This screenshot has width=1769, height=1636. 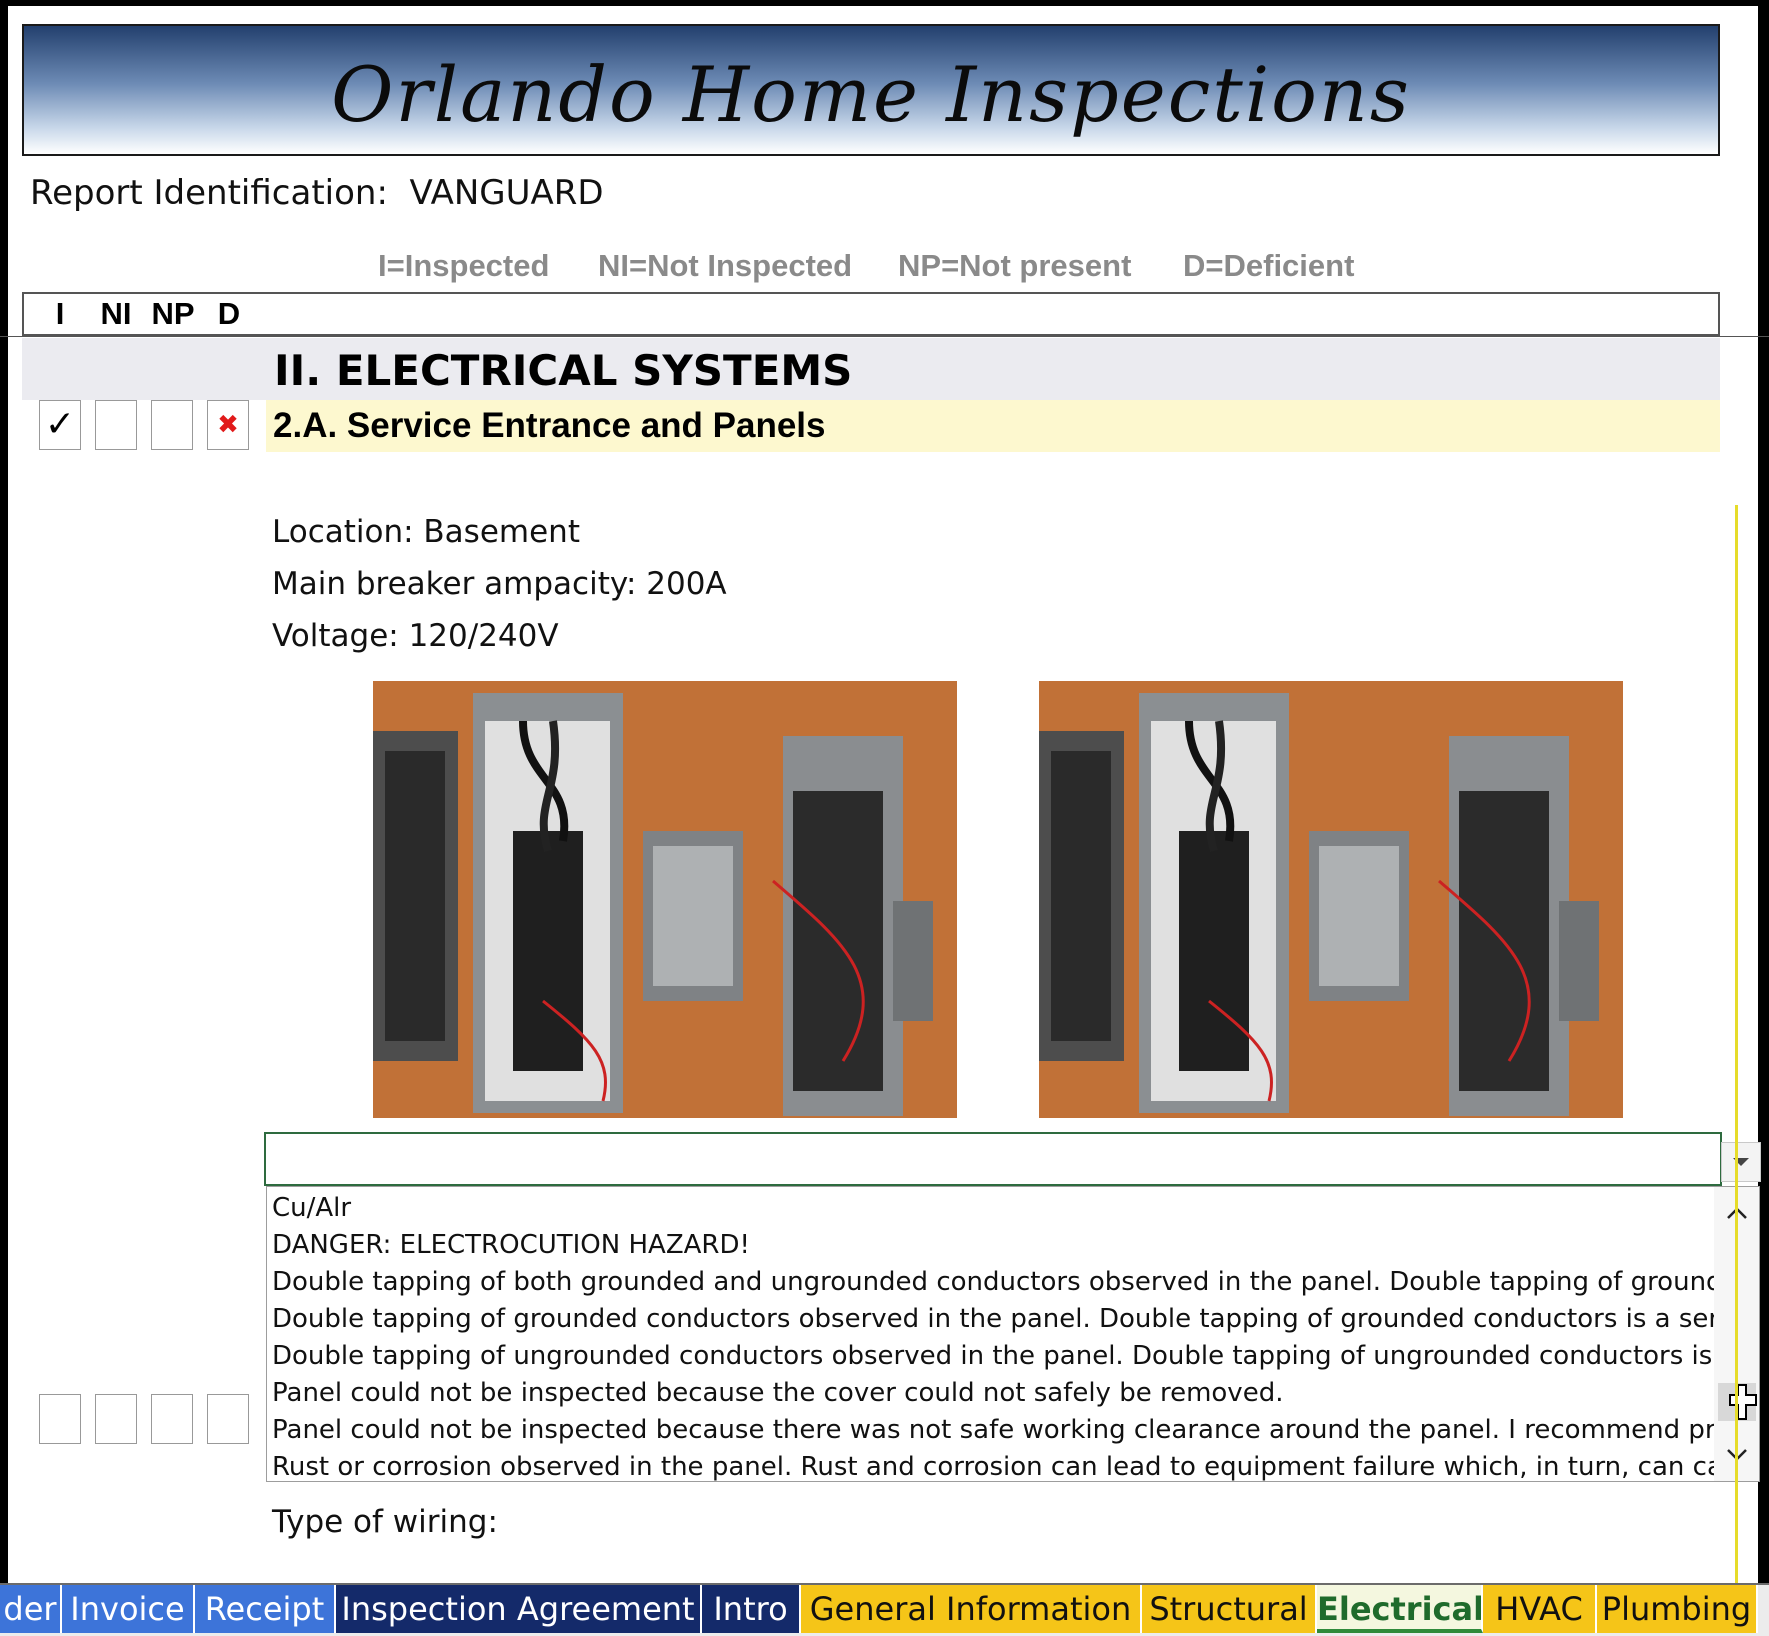 I want to click on checkbox-not-present-row2, so click(x=172, y=1419).